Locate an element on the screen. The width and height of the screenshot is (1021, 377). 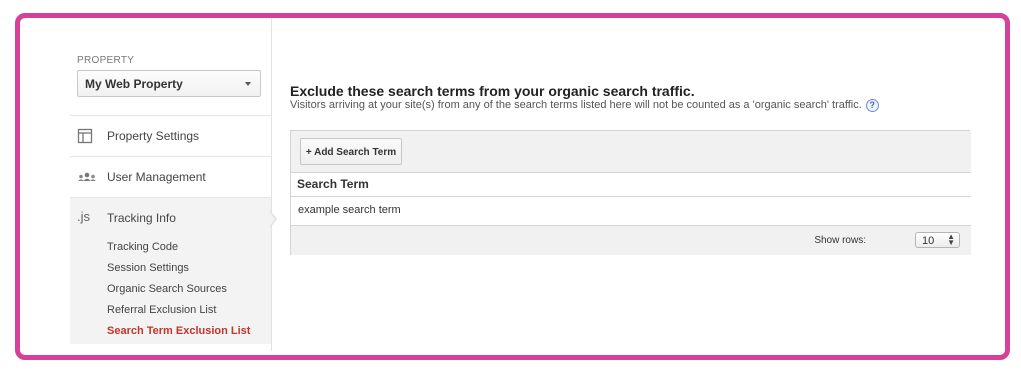
users-icon is located at coordinates (86, 177).